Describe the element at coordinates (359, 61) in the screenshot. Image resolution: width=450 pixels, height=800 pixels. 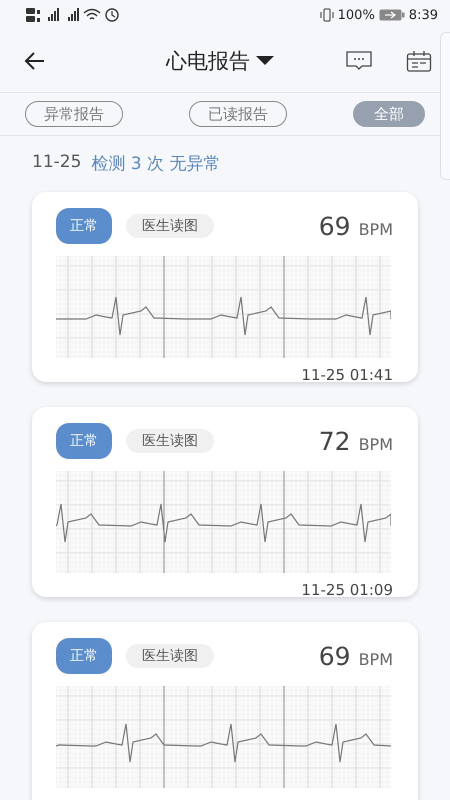
I see `message-icon` at that location.